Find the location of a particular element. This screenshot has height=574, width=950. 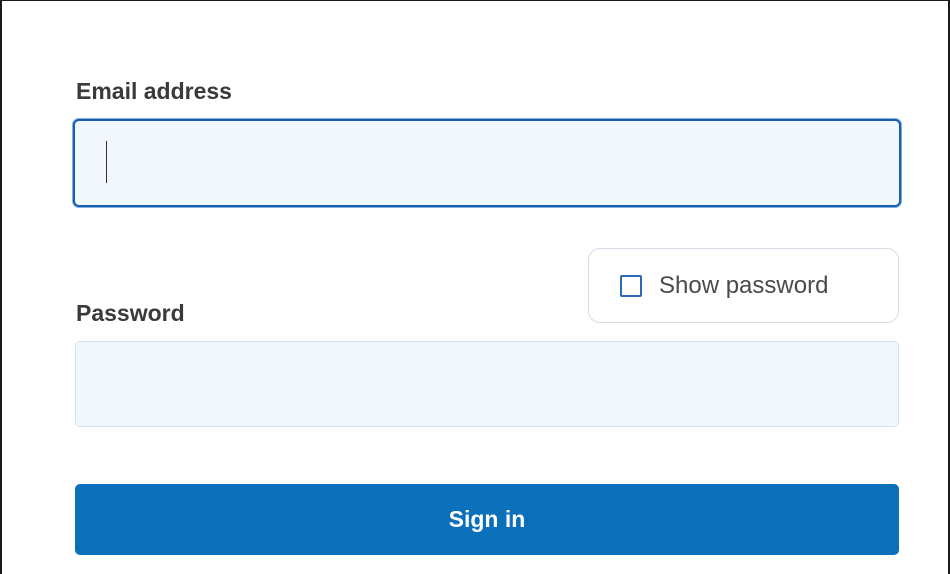

password-label: Password is located at coordinates (130, 313).